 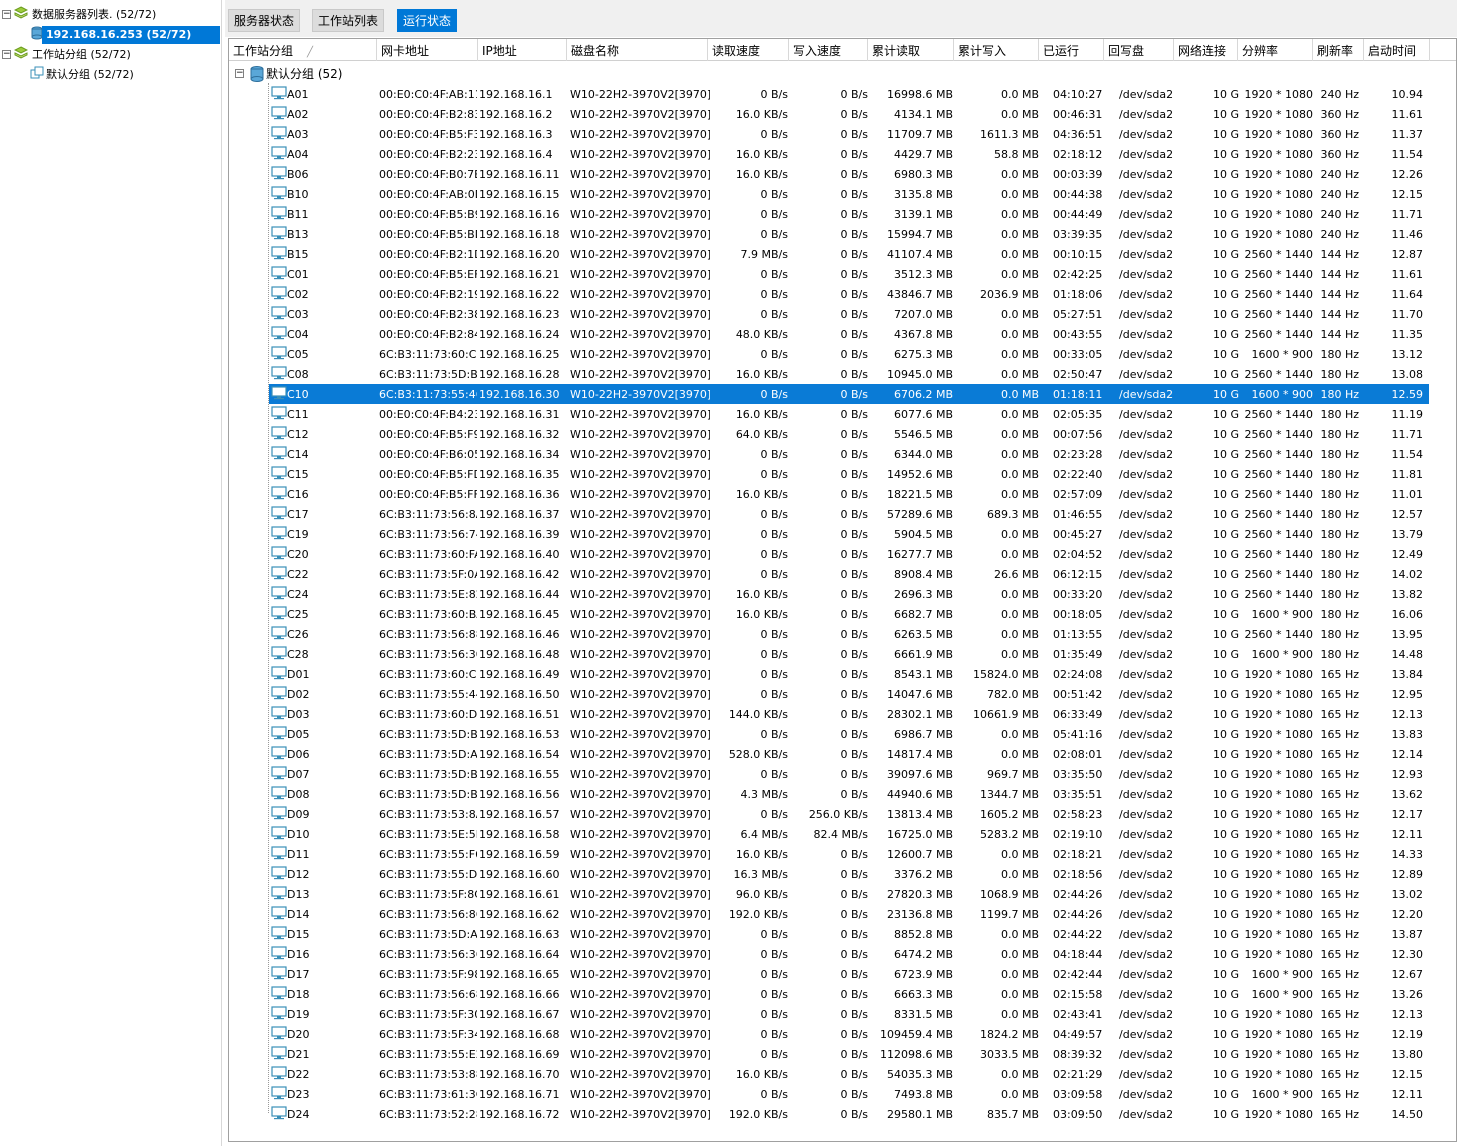 What do you see at coordinates (1225, 414) in the screenshot?
I see `cell-network: 10 G` at bounding box center [1225, 414].